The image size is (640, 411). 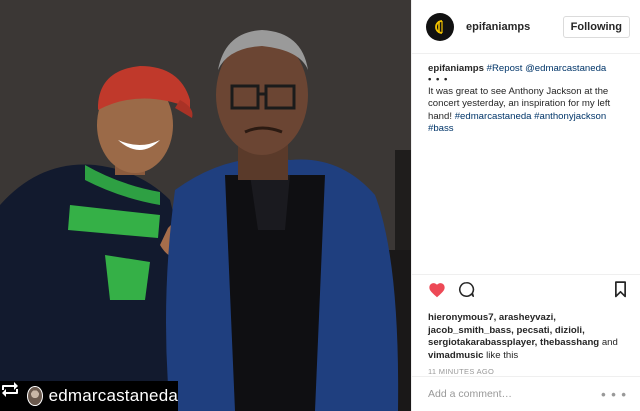 What do you see at coordinates (515, 394) in the screenshot?
I see `add-comment-input` at bounding box center [515, 394].